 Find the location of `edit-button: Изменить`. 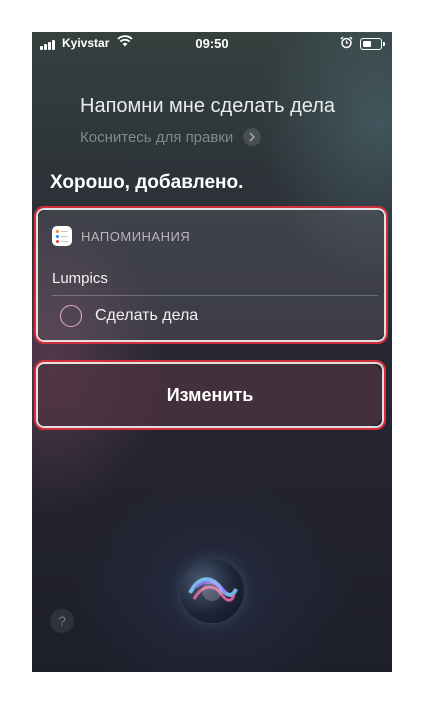

edit-button: Изменить is located at coordinates (210, 395).